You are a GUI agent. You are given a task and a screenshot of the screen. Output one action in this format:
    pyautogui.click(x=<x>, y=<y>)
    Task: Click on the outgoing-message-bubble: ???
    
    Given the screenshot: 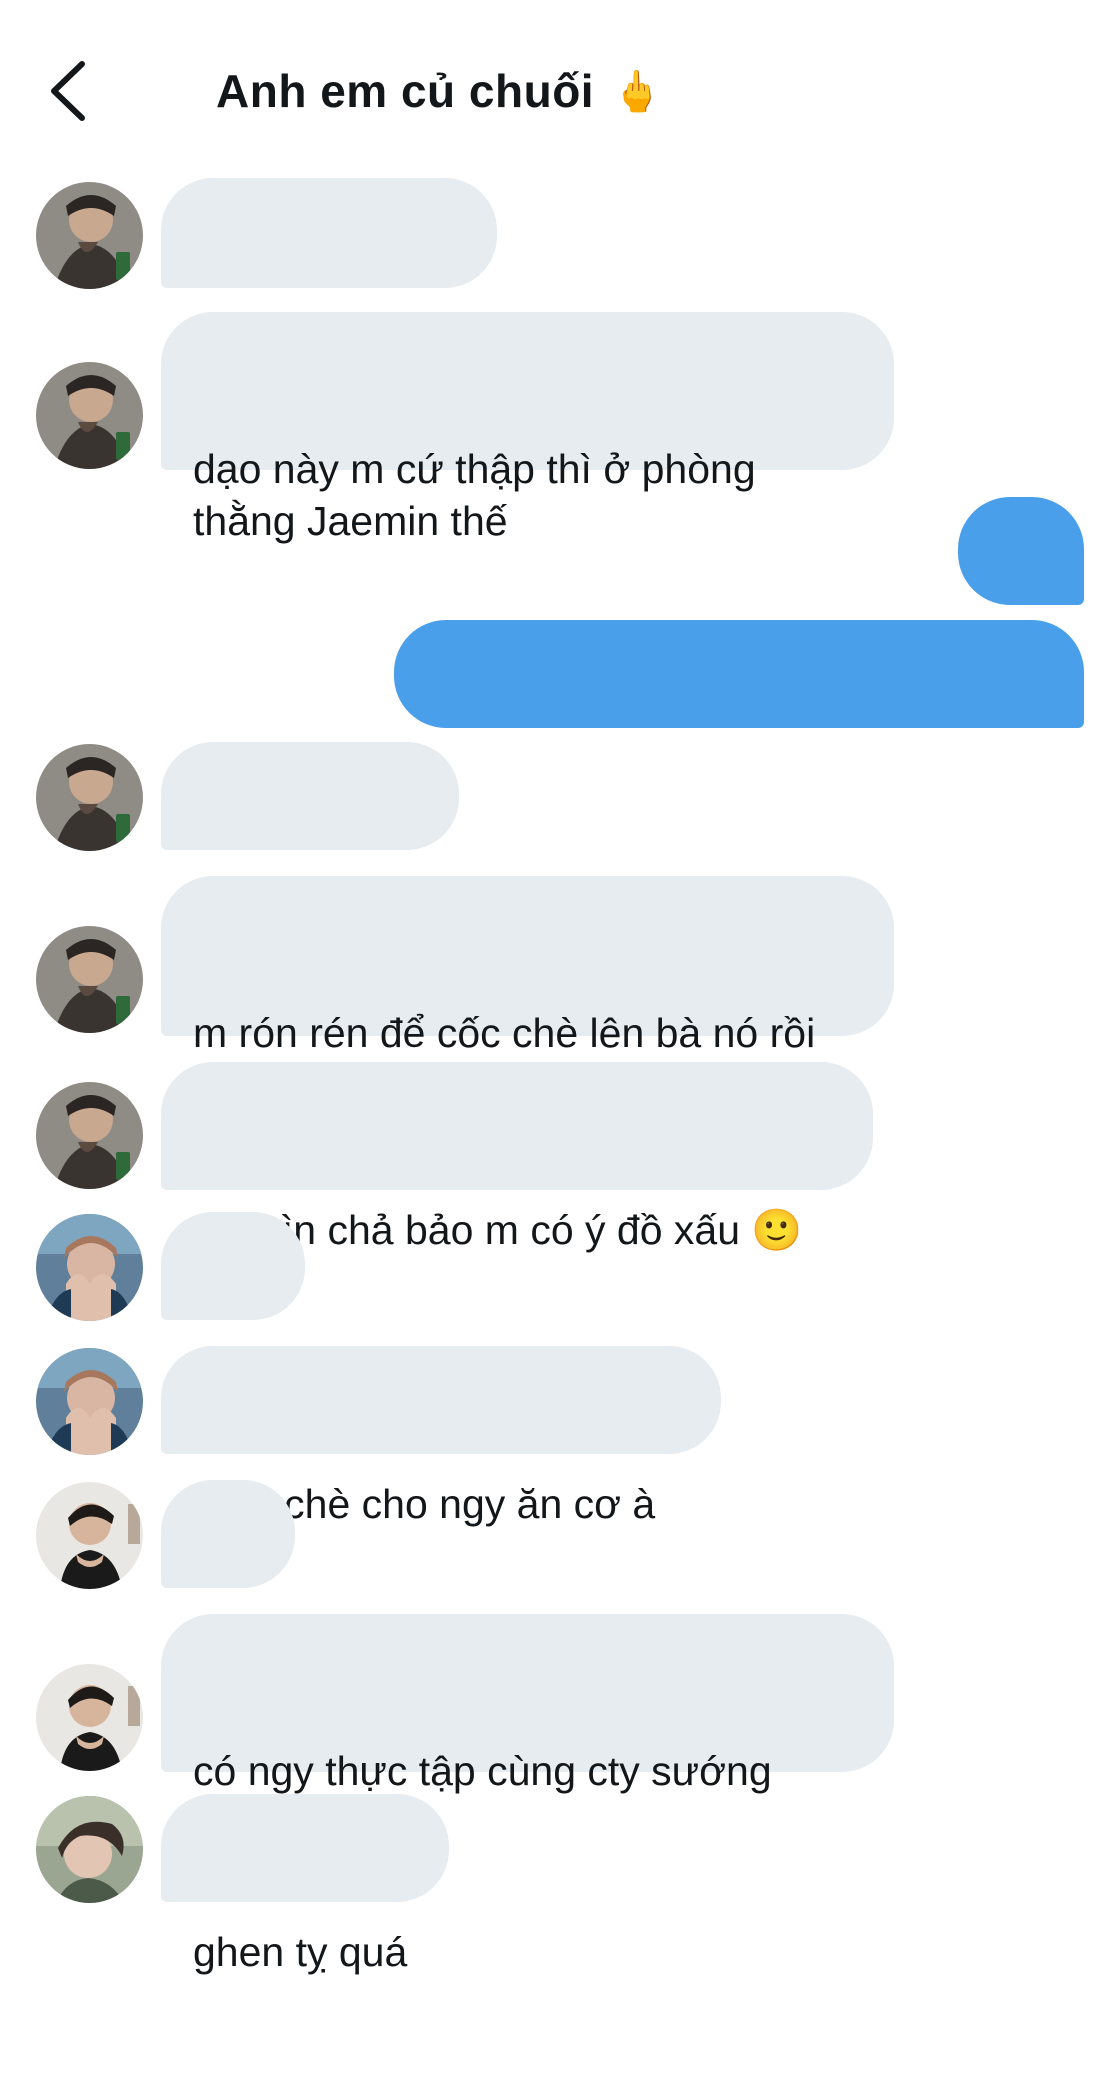 What is the action you would take?
    pyautogui.click(x=1021, y=587)
    